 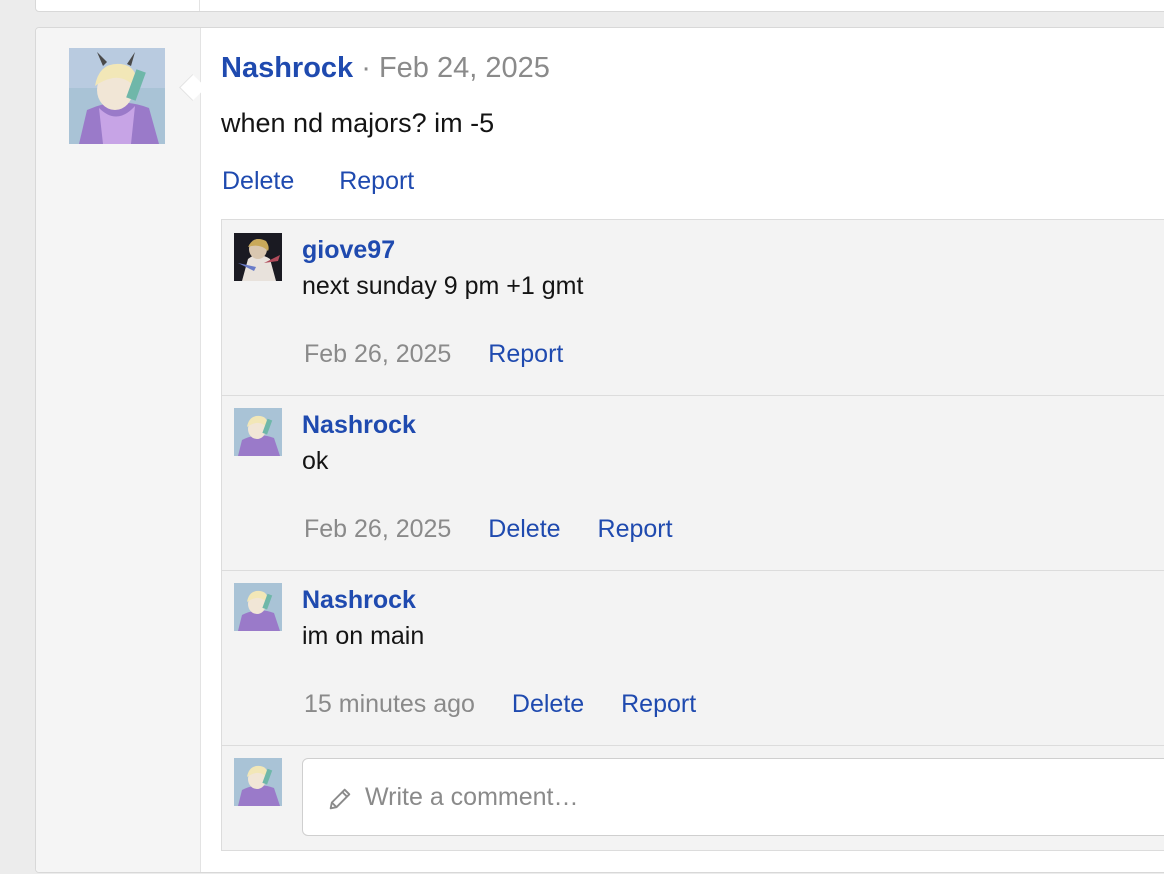 What do you see at coordinates (258, 181) in the screenshot?
I see `delete-post-link: Delete` at bounding box center [258, 181].